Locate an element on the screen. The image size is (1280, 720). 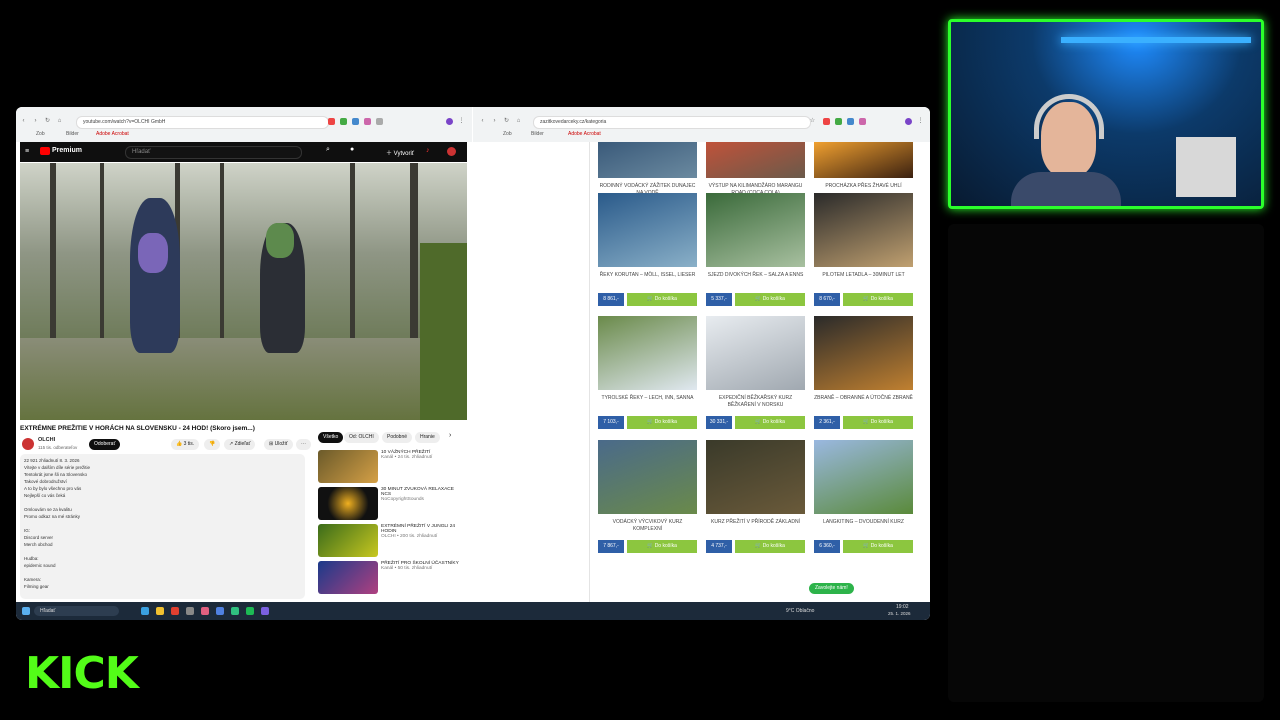
product-title: LANGKITING – DVOUDENNÍ KURZ is located at coordinates (863, 522).